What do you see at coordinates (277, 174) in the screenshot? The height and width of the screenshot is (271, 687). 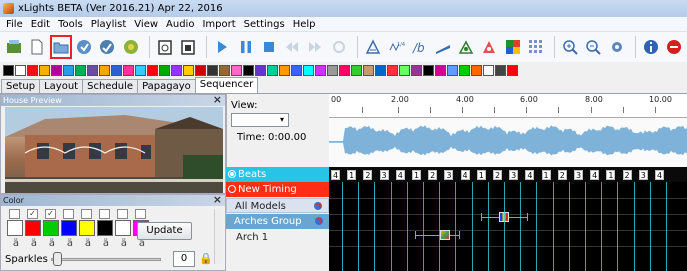 I see `timing-row-beats: Beats` at bounding box center [277, 174].